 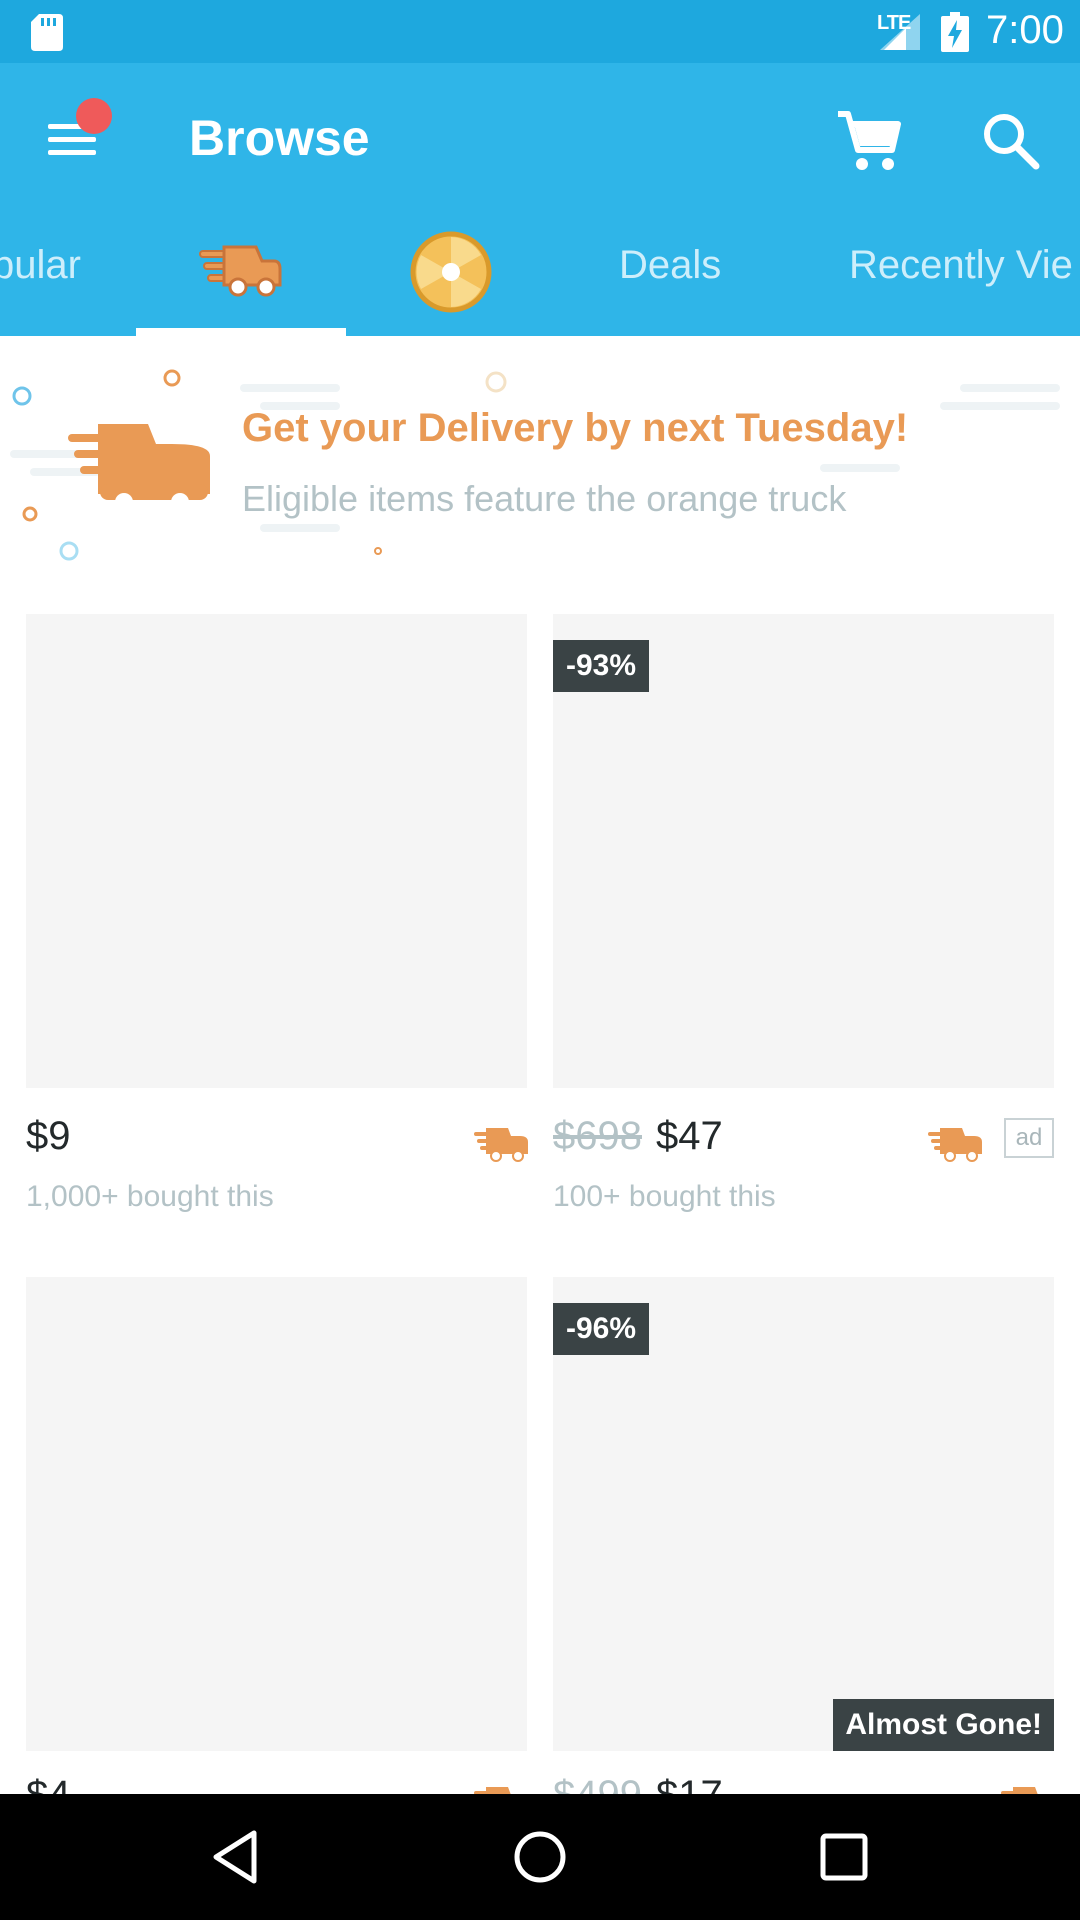 I want to click on system-nav-bar, so click(x=540, y=1857).